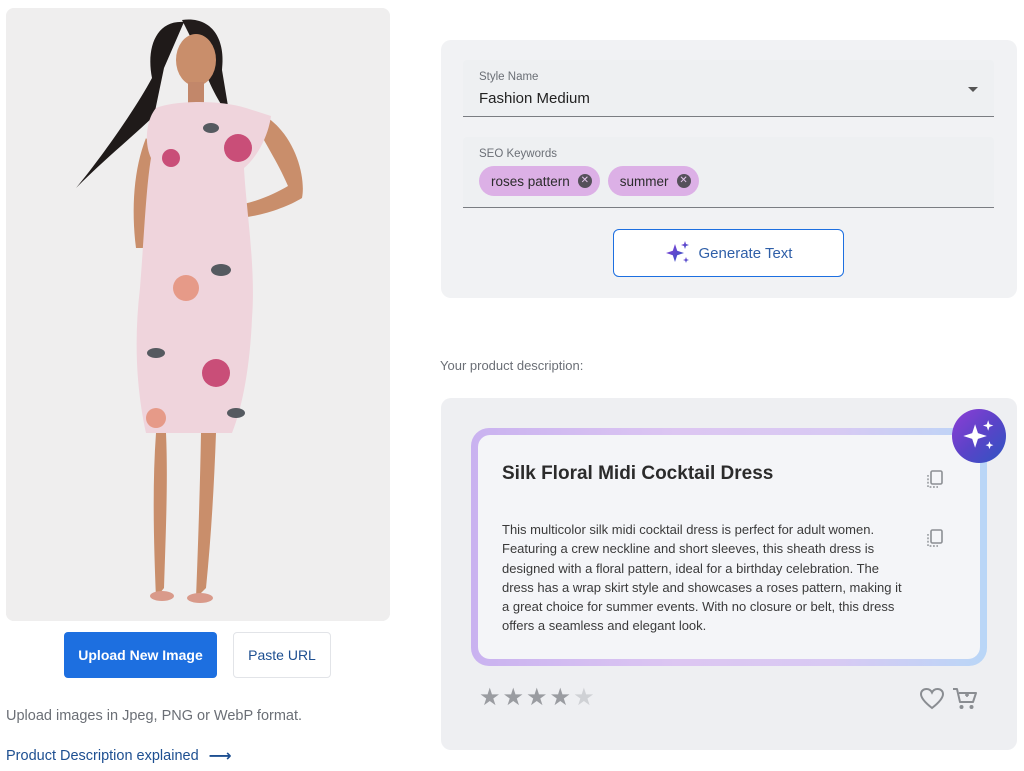  Describe the element at coordinates (512, 365) in the screenshot. I see `description-caption: Your product description:` at that location.